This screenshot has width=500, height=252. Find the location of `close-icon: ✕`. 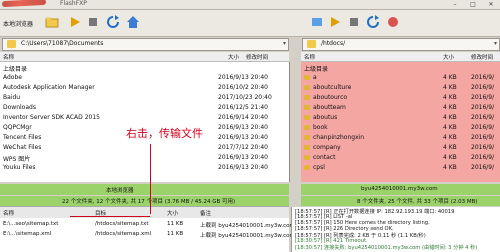

close-icon: ✕ is located at coordinates (491, 4).